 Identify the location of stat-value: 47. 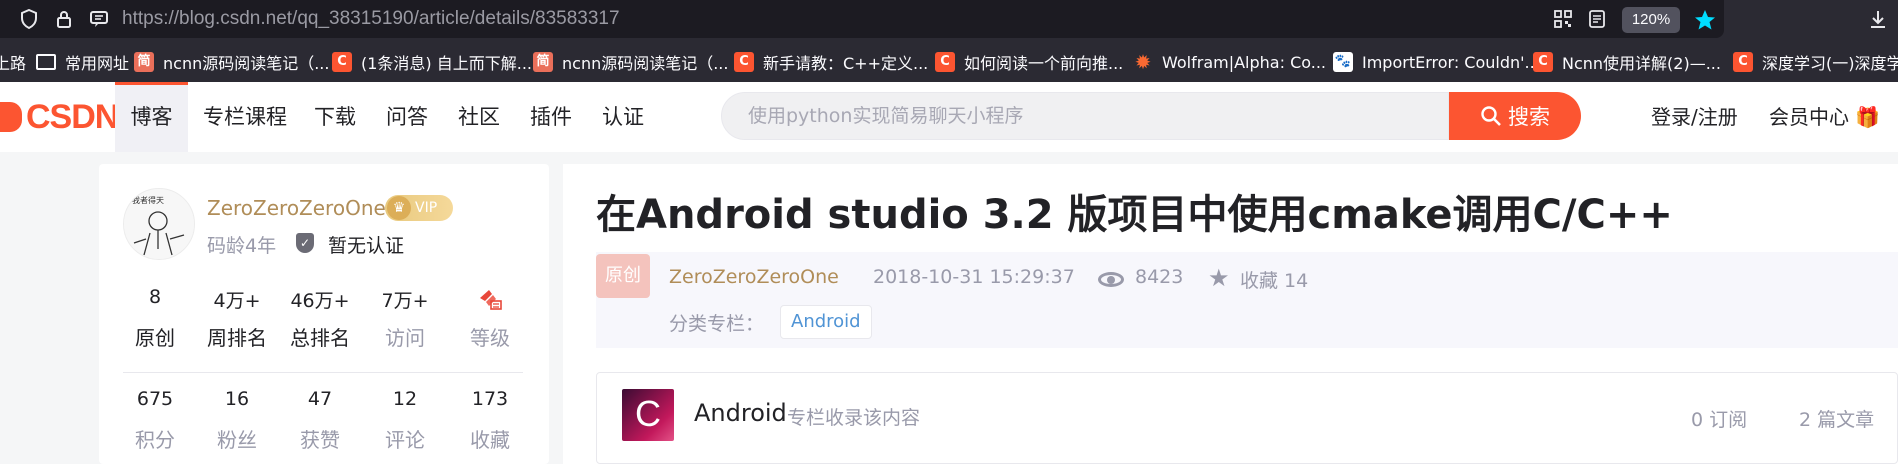
(320, 399).